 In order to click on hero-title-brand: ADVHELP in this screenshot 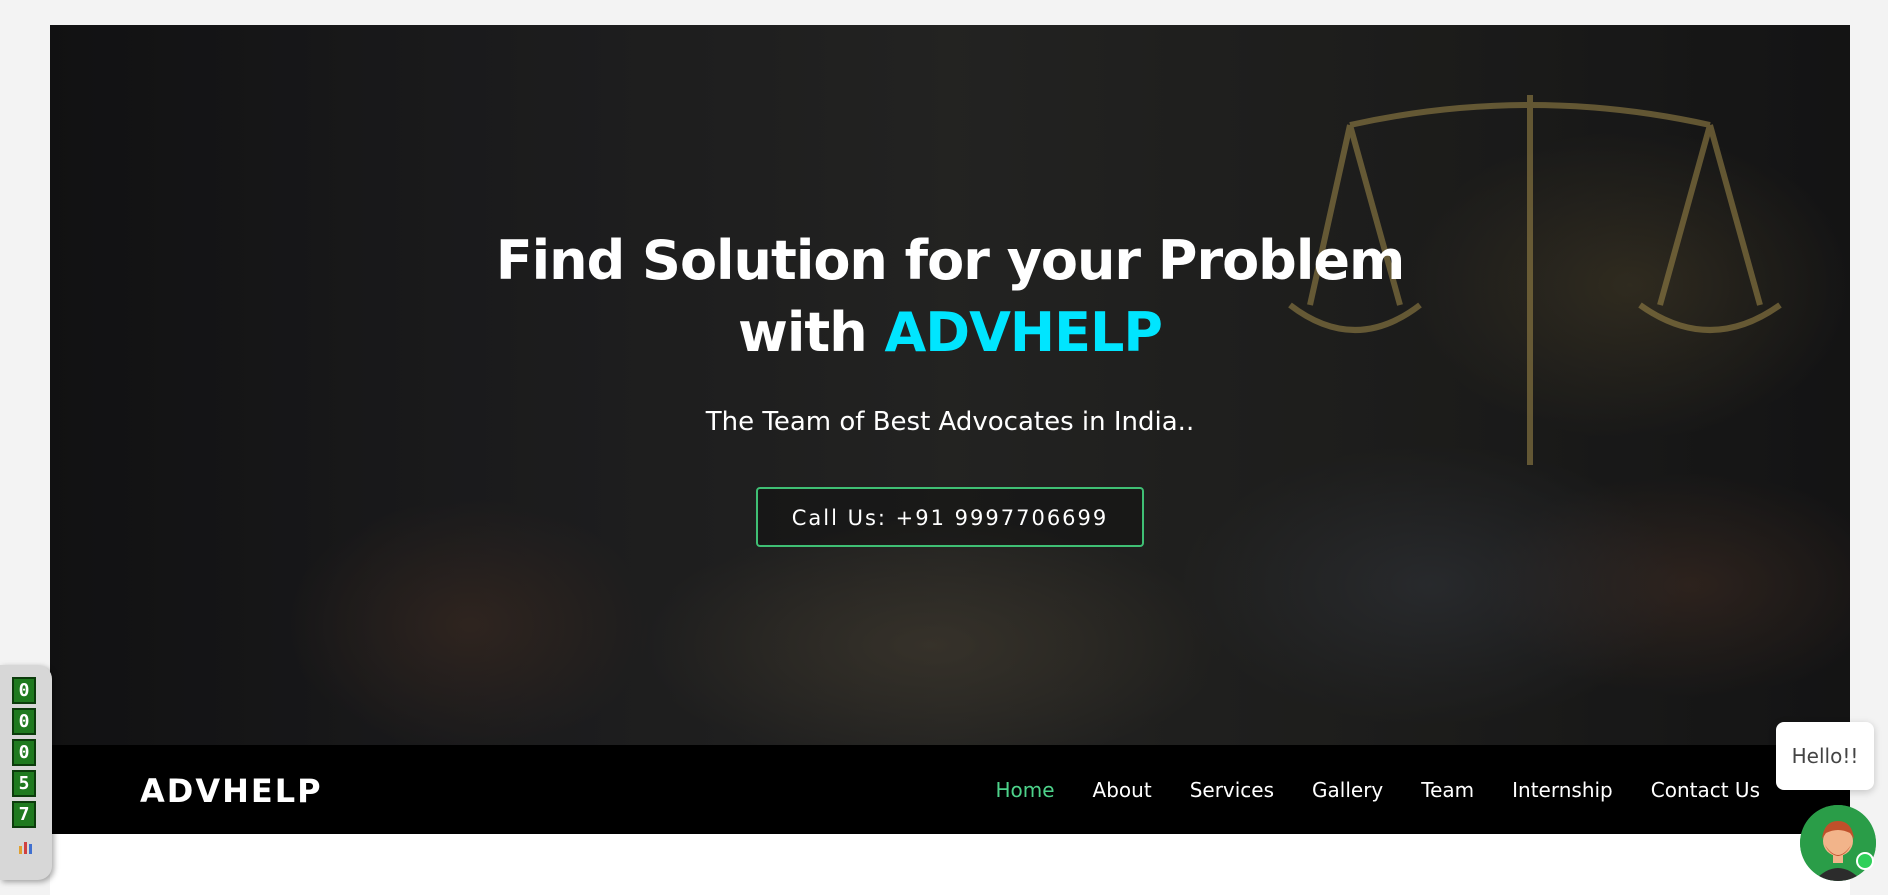, I will do `click(1023, 332)`.